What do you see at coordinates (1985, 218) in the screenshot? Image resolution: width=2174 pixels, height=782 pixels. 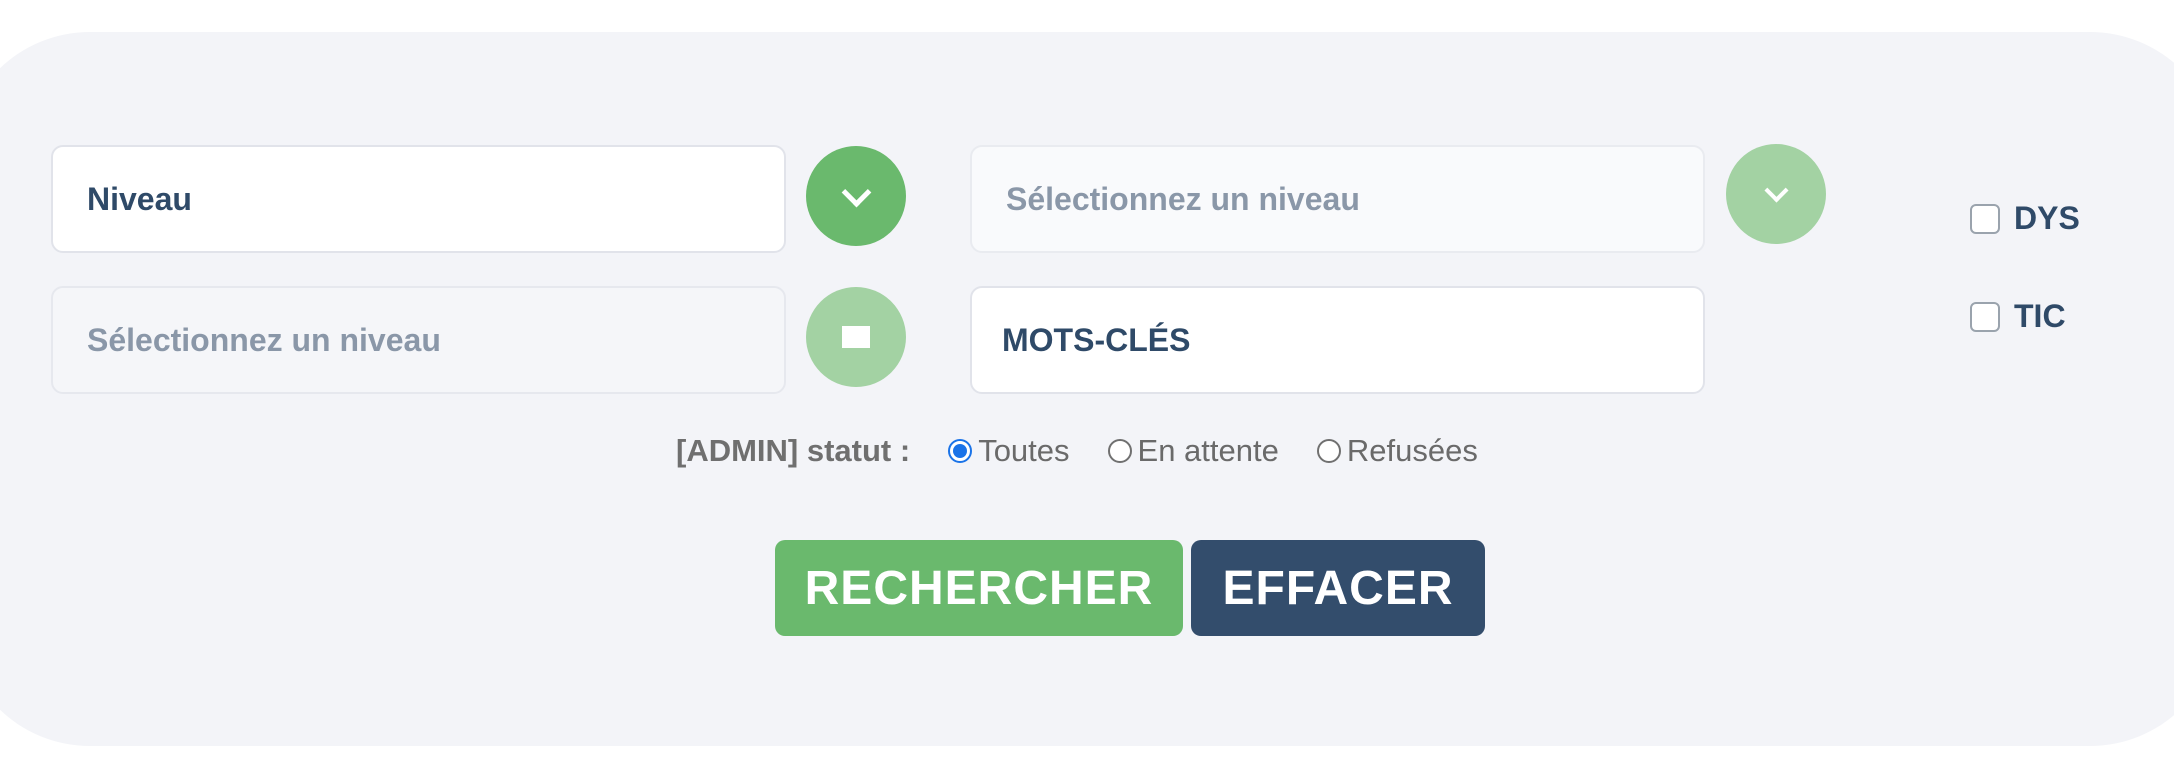 I see `dys-checkbox` at bounding box center [1985, 218].